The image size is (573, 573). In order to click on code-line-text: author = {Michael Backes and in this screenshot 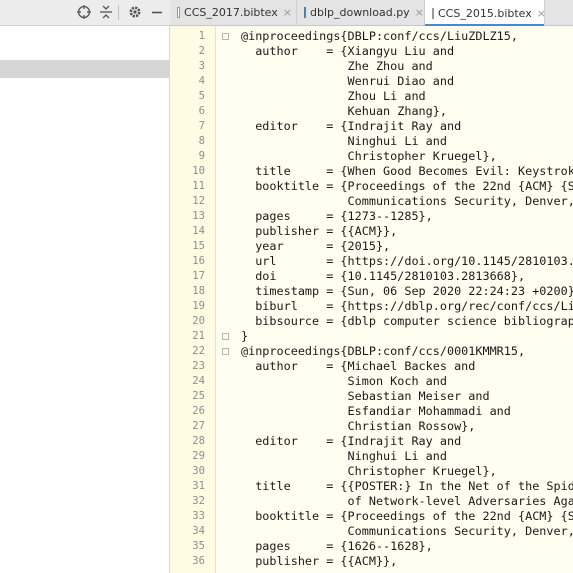, I will do `click(358, 366)`.